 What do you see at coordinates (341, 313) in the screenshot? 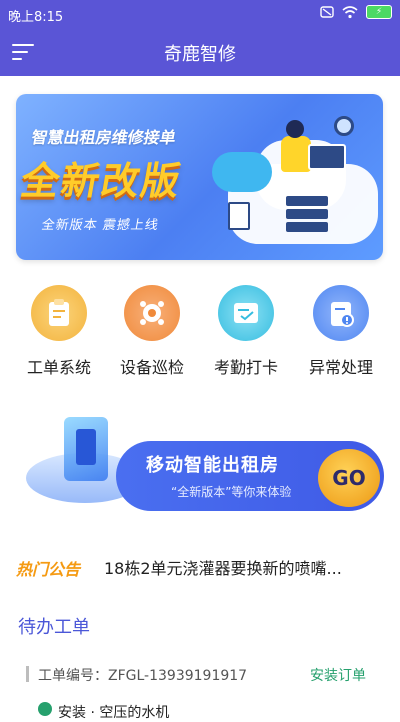
I see `alert-icon` at bounding box center [341, 313].